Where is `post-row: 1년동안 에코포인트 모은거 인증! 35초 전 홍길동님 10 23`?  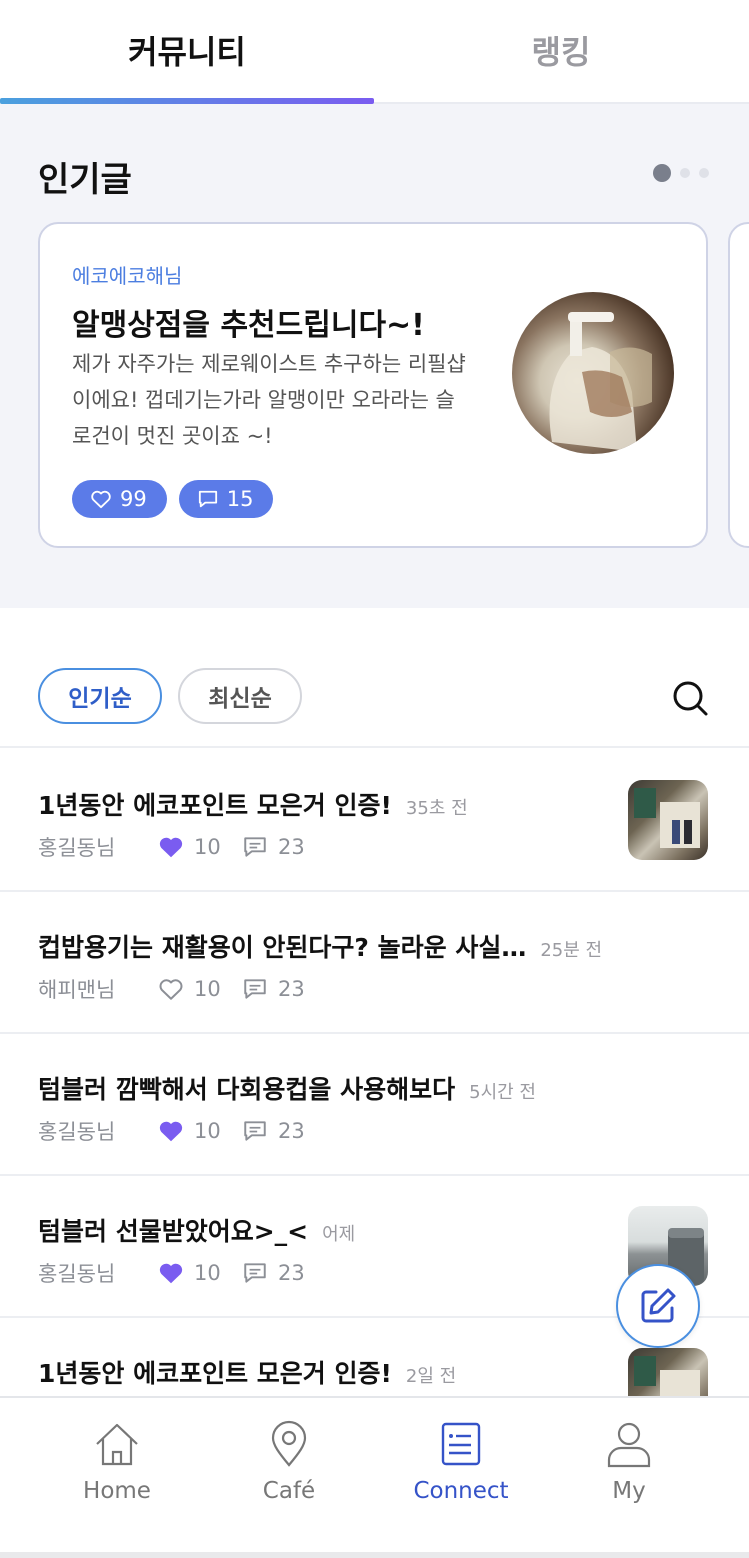
post-row: 1년동안 에코포인트 모은거 인증! 35초 전 홍길동님 10 23 is located at coordinates (374, 821).